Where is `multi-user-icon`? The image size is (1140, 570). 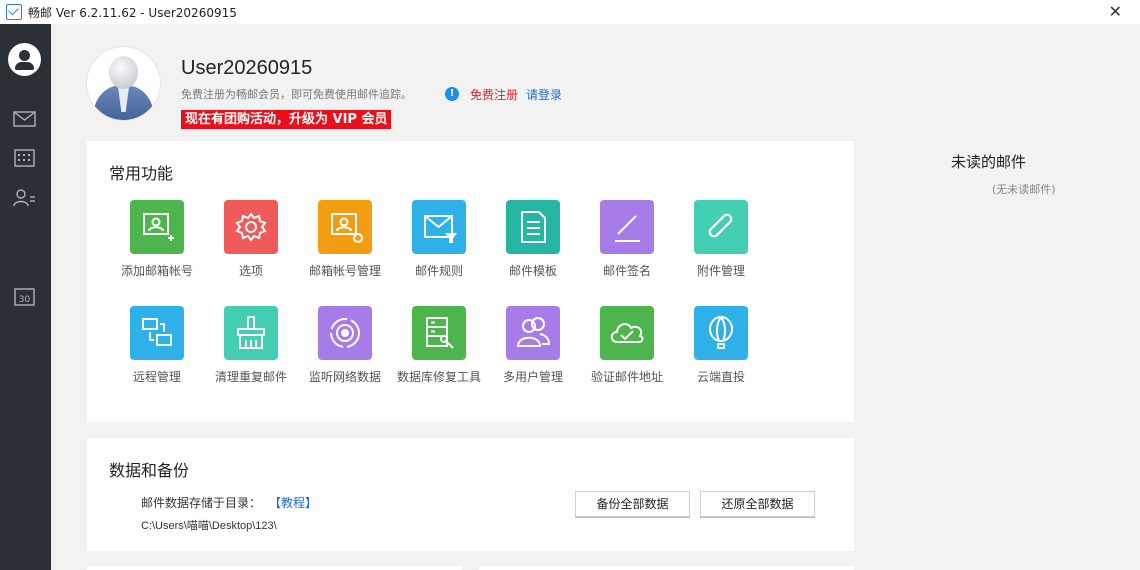
multi-user-icon is located at coordinates (533, 333).